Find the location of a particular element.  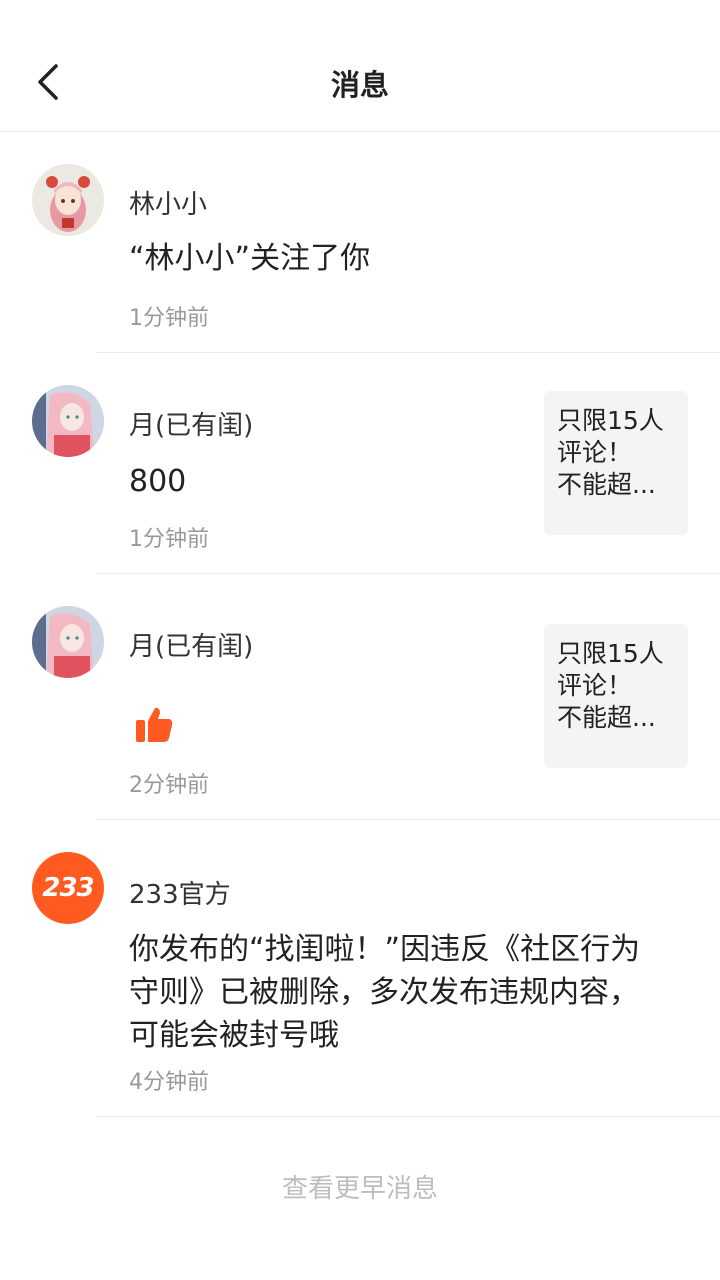

message-content: “林小小”关注了你 is located at coordinates (250, 258).